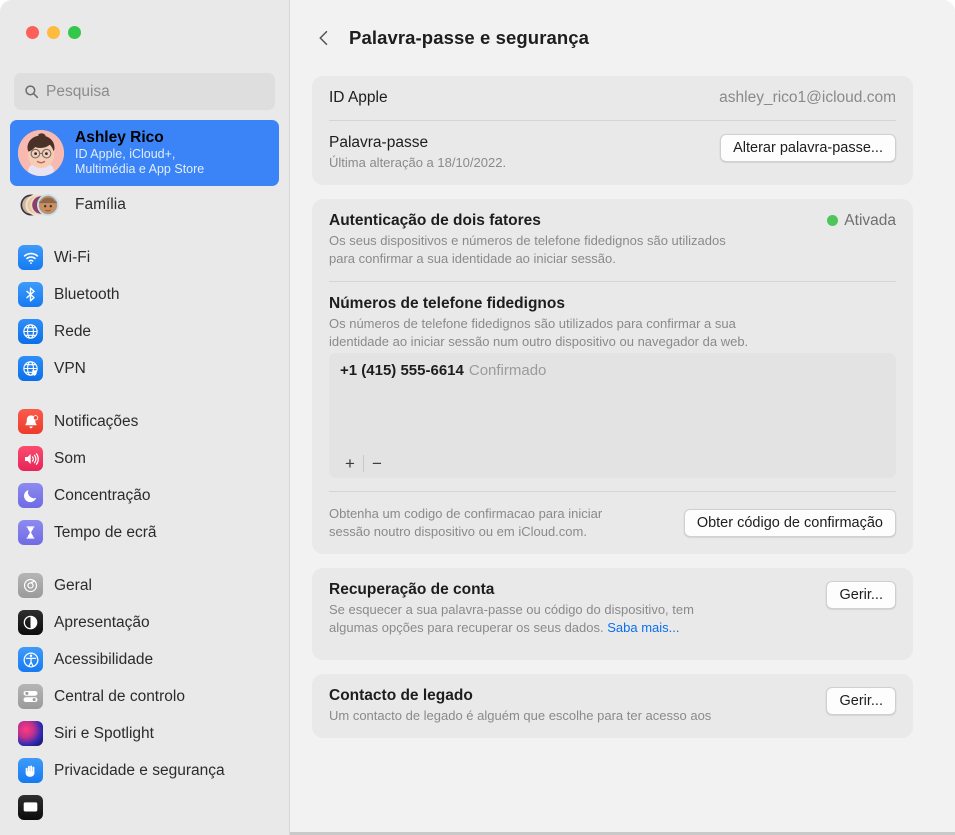 The height and width of the screenshot is (835, 955). What do you see at coordinates (144, 421) in the screenshot?
I see `sidebar-item-notifications: Notificações` at bounding box center [144, 421].